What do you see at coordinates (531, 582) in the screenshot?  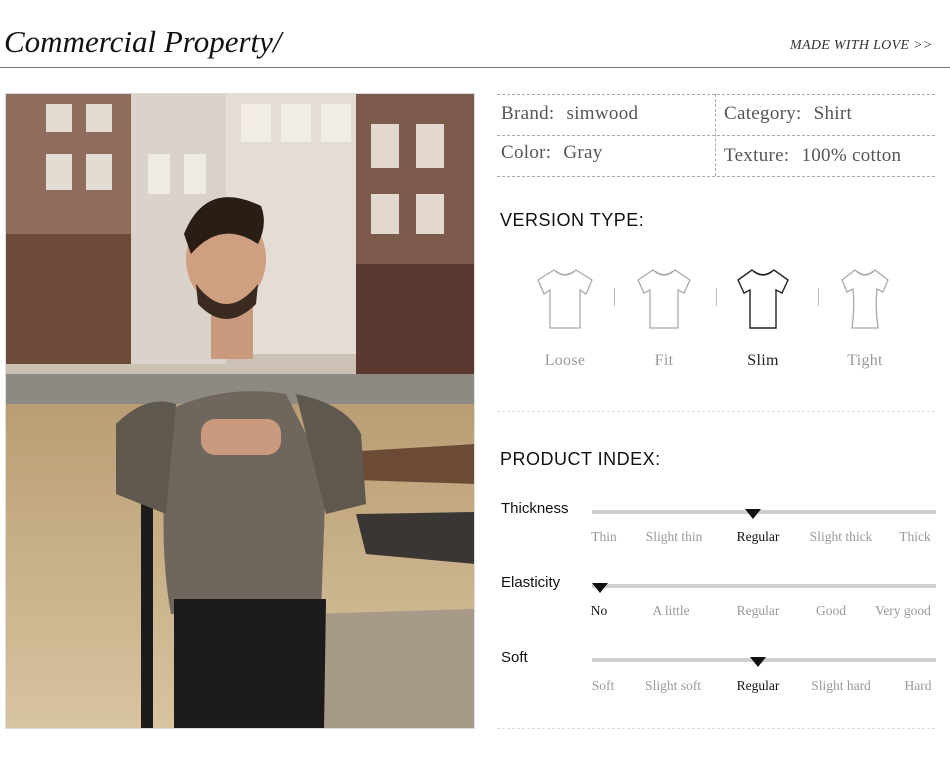 I see `elasticity-label: Elasticity` at bounding box center [531, 582].